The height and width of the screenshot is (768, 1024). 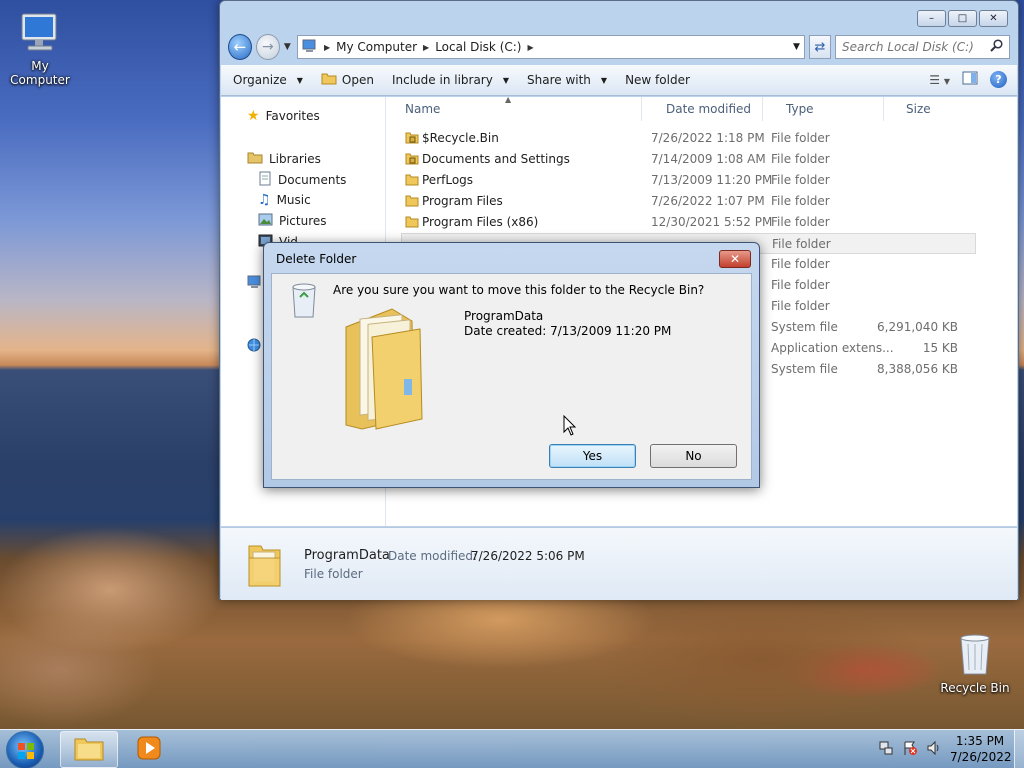 What do you see at coordinates (688, 138) in the screenshot?
I see `file-row: $Recycle.Bin 7/26/2022 1:18 PM File folder` at bounding box center [688, 138].